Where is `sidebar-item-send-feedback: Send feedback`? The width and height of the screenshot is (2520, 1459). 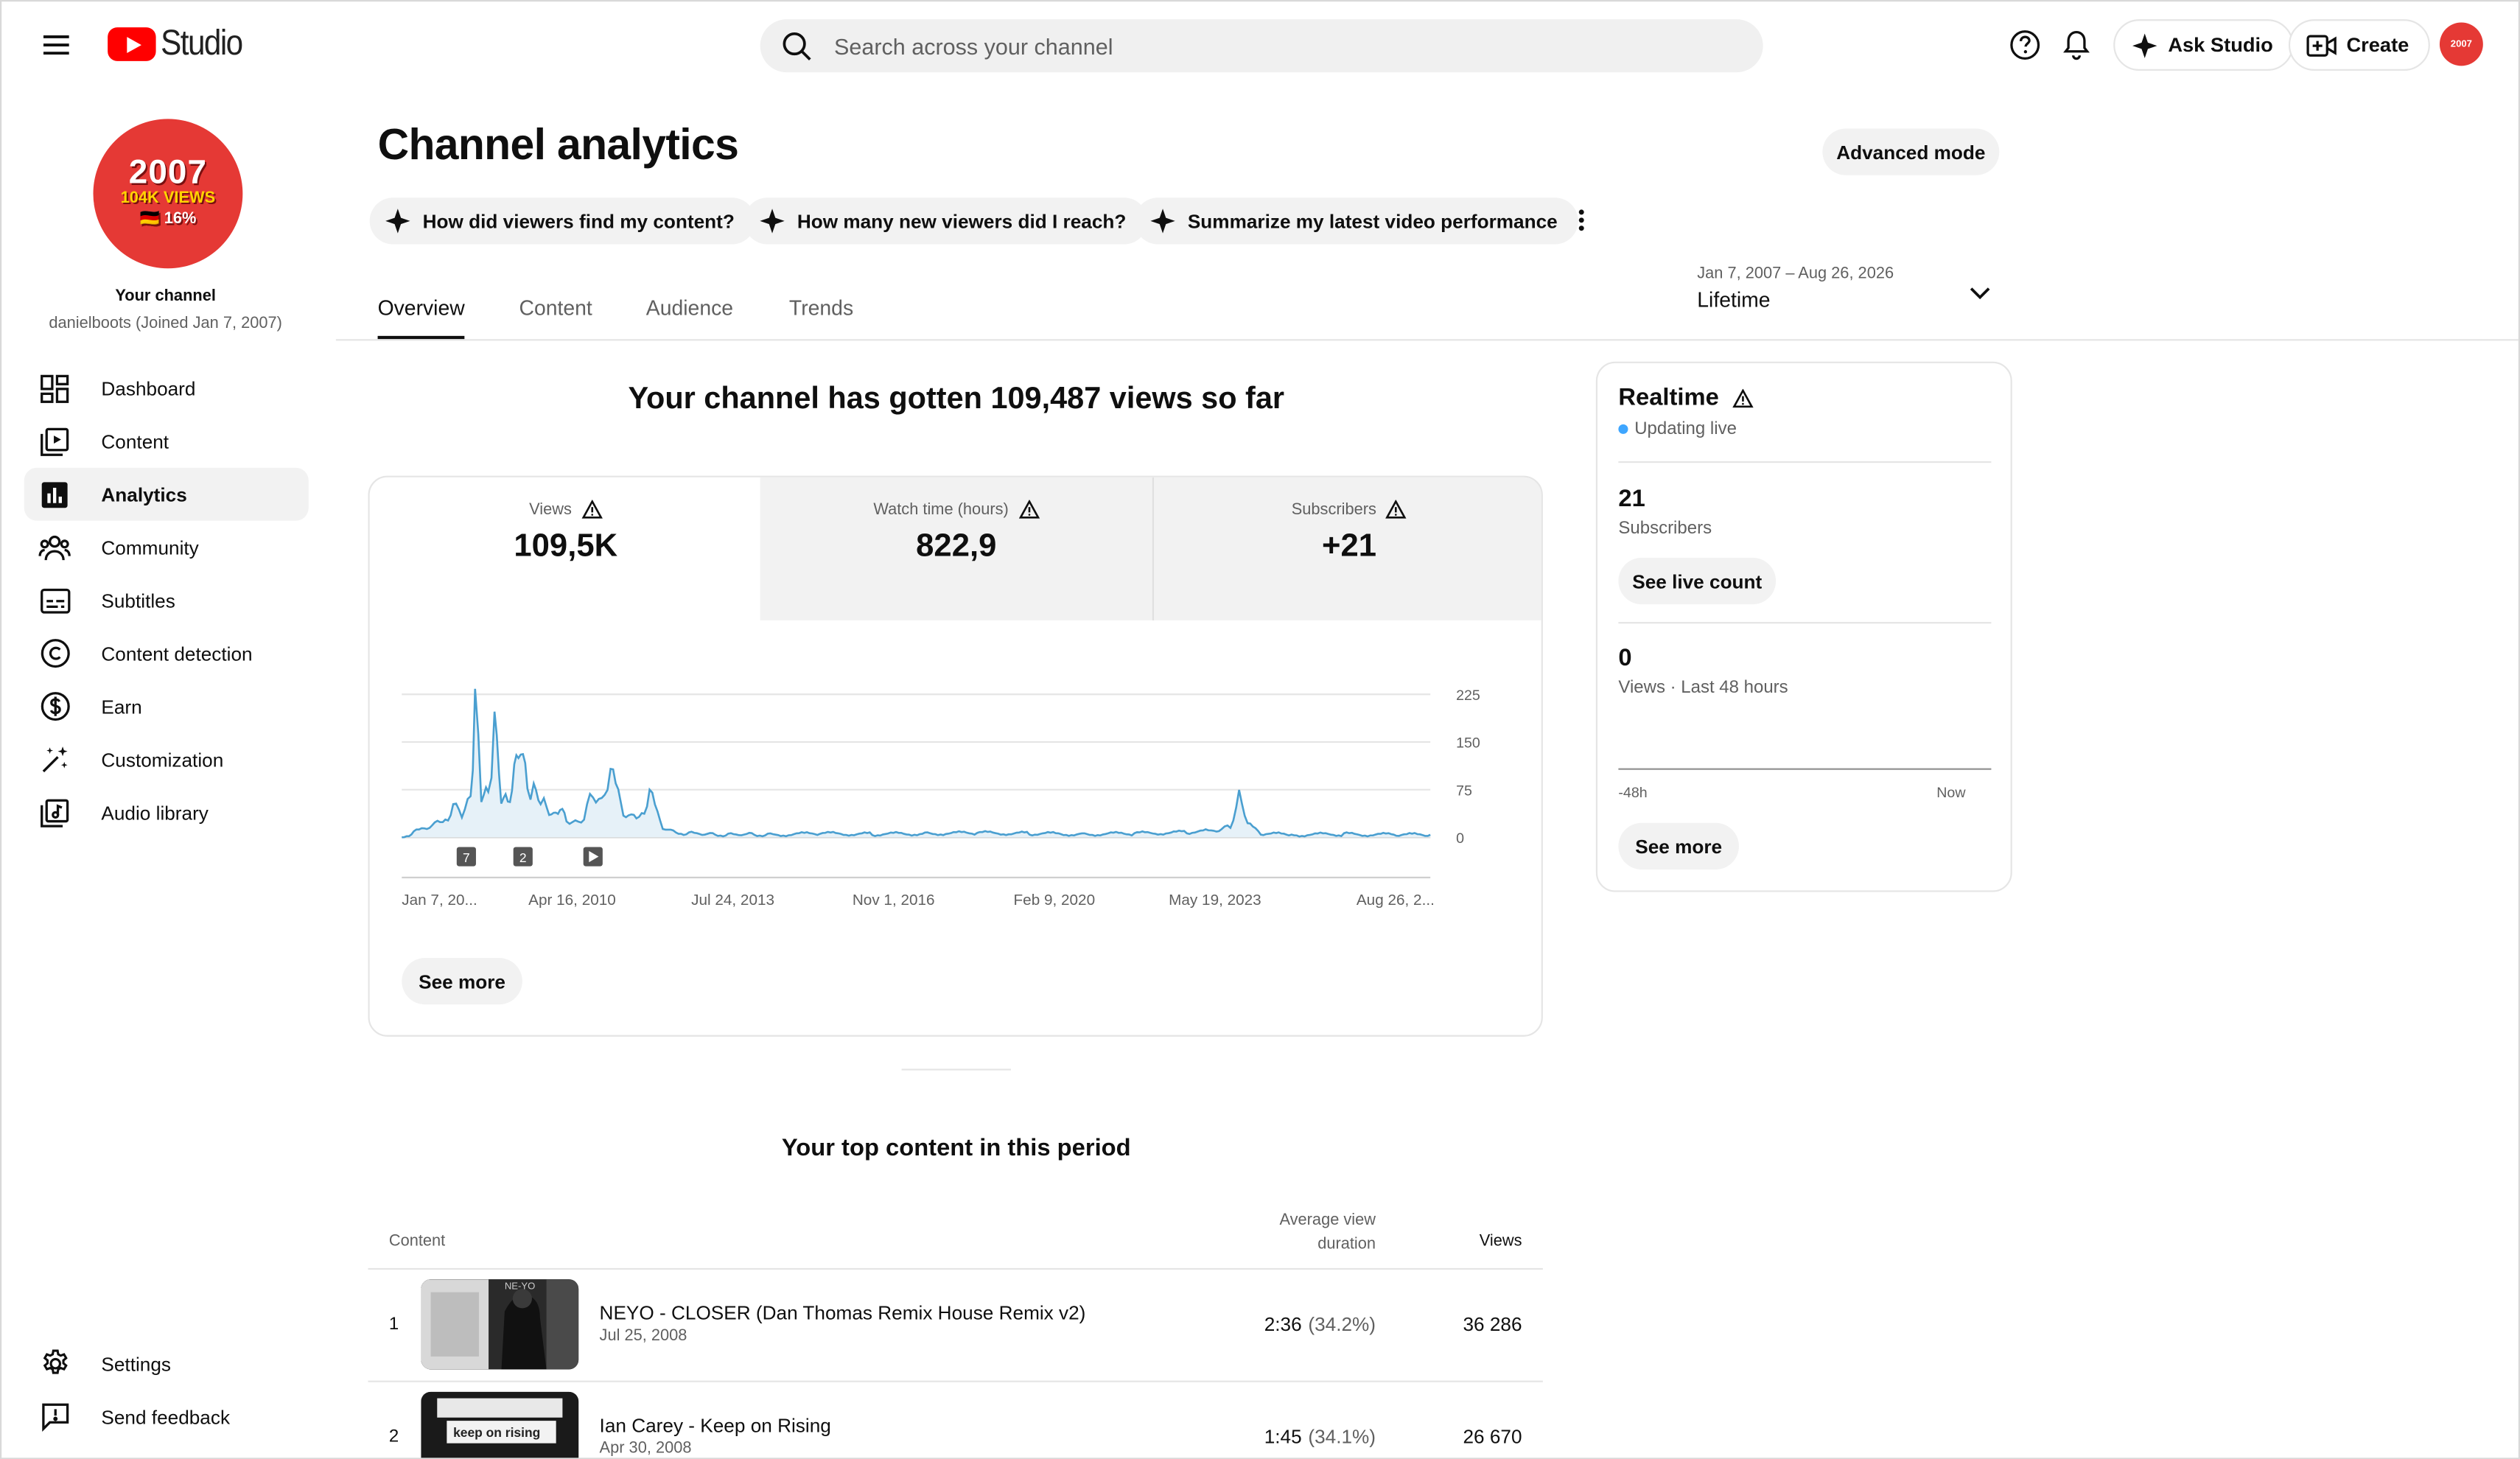
sidebar-item-send-feedback: Send feedback is located at coordinates (166, 1417).